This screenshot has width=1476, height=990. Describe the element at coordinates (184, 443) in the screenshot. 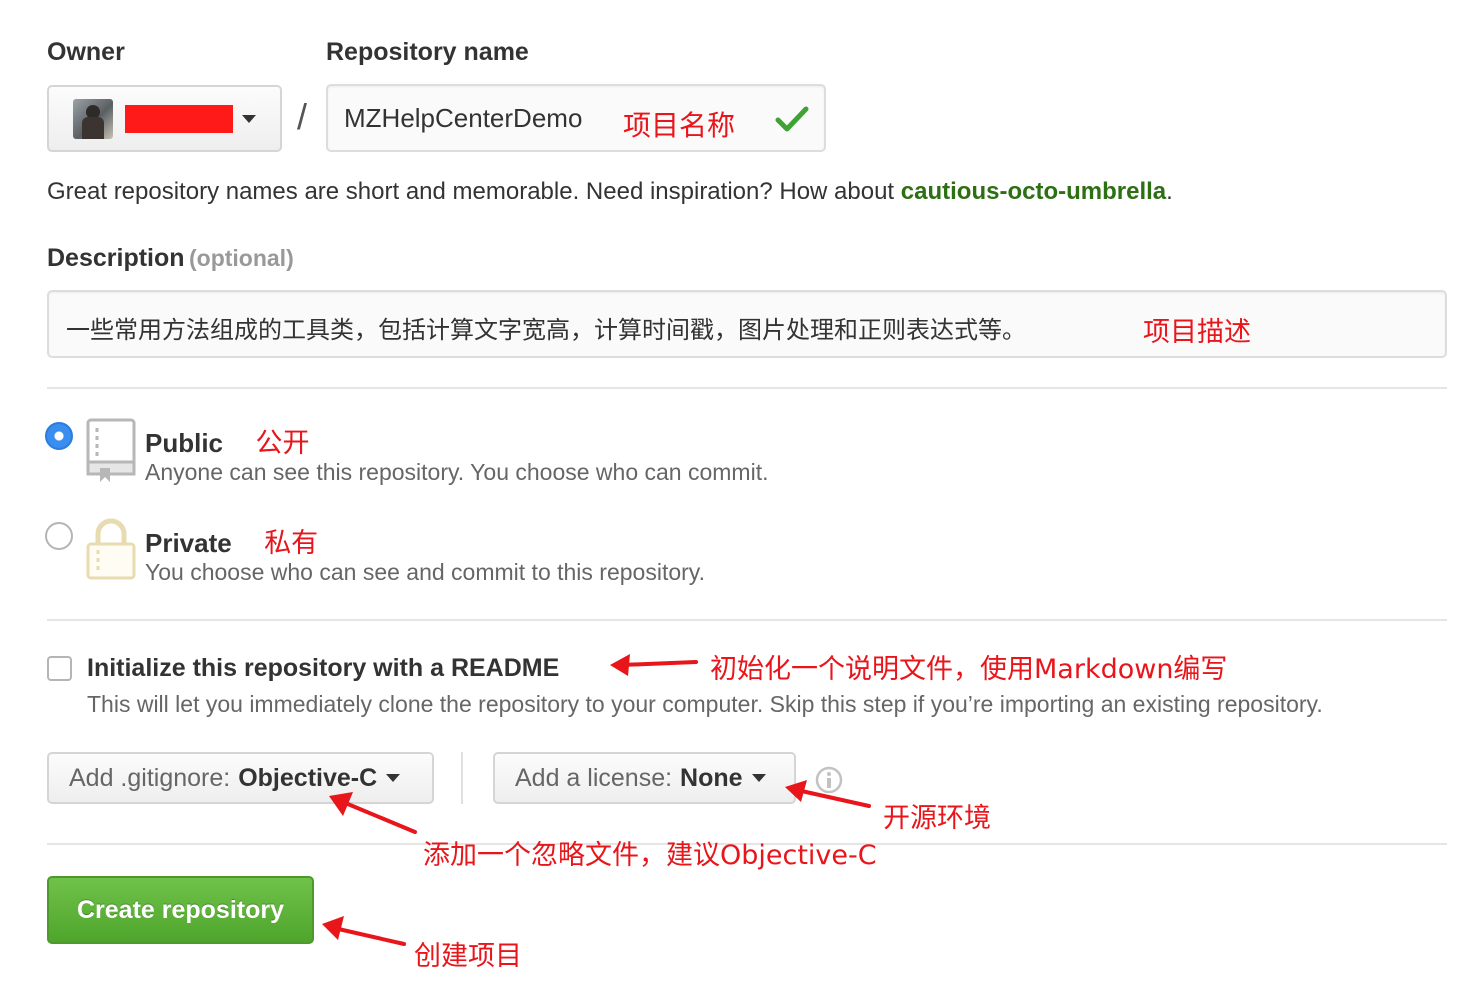

I see `public-title: Public` at that location.